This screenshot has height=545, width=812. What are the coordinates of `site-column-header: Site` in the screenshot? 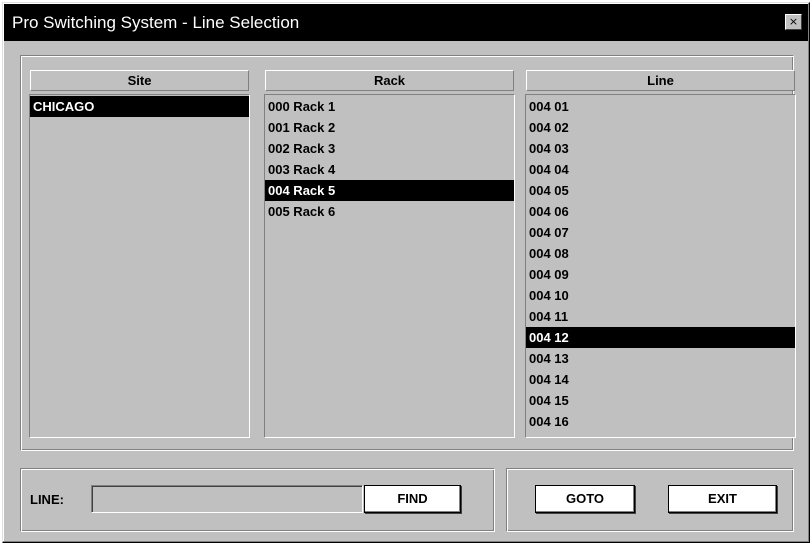 It's located at (139, 80).